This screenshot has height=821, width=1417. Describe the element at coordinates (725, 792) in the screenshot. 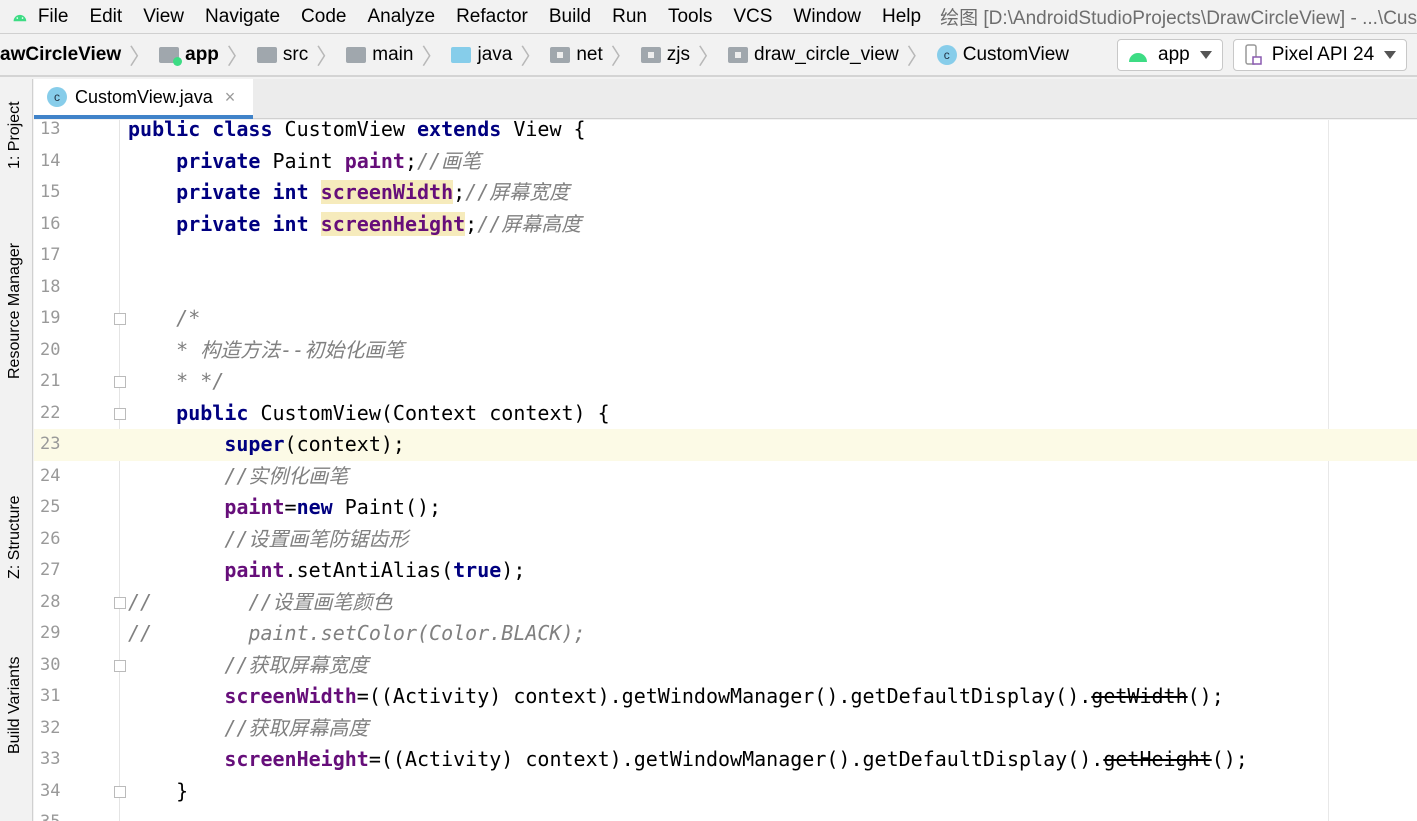

I see `code-line: 34 }` at that location.